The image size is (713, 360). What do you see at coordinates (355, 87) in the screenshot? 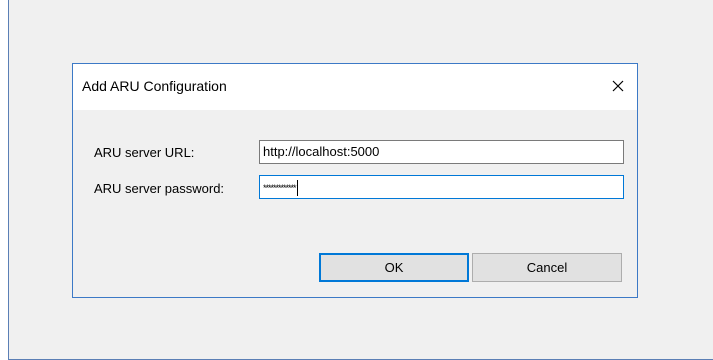
I see `dialog-title-bar: Add ARU Configuration` at bounding box center [355, 87].